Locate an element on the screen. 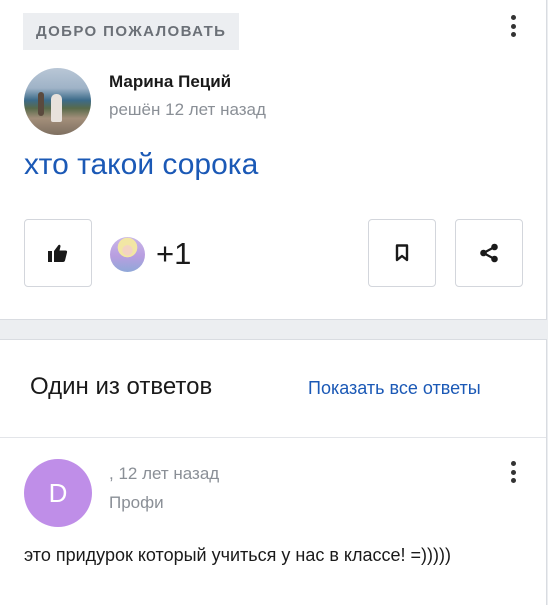 This screenshot has height=605, width=548. show-all-answers-link: Показать все ответы is located at coordinates (394, 388).